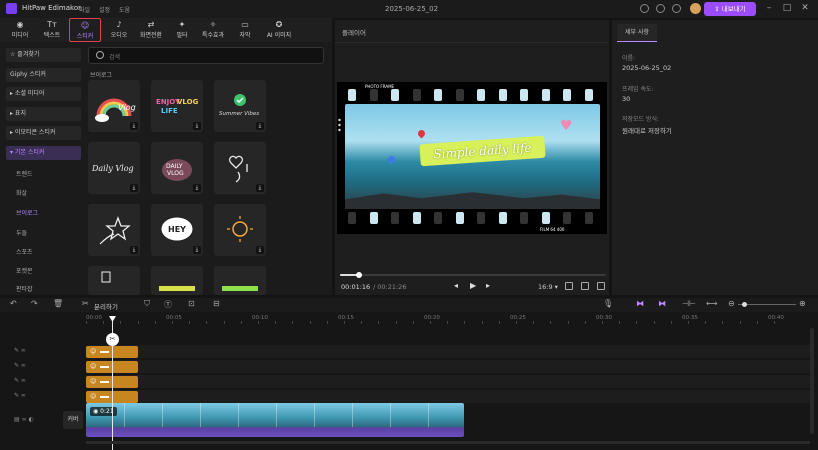 The width and height of the screenshot is (818, 450). What do you see at coordinates (34, 303) in the screenshot?
I see `redo-icon: ↷` at bounding box center [34, 303].